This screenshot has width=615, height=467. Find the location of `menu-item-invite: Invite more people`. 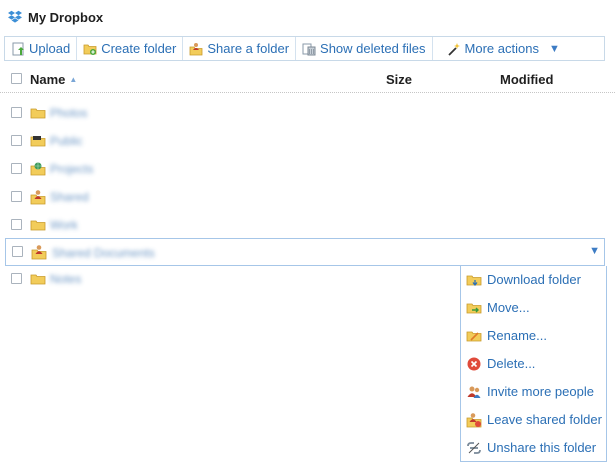

menu-item-invite: Invite more people is located at coordinates (534, 392).